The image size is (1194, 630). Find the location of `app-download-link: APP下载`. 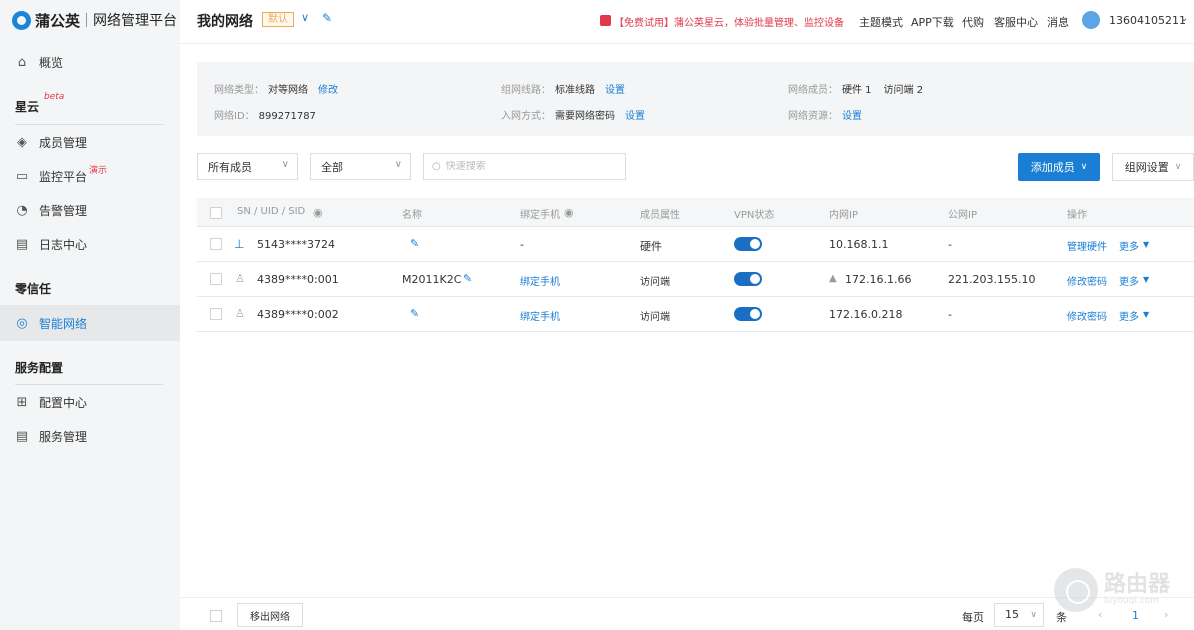

app-download-link: APP下载 is located at coordinates (932, 22).